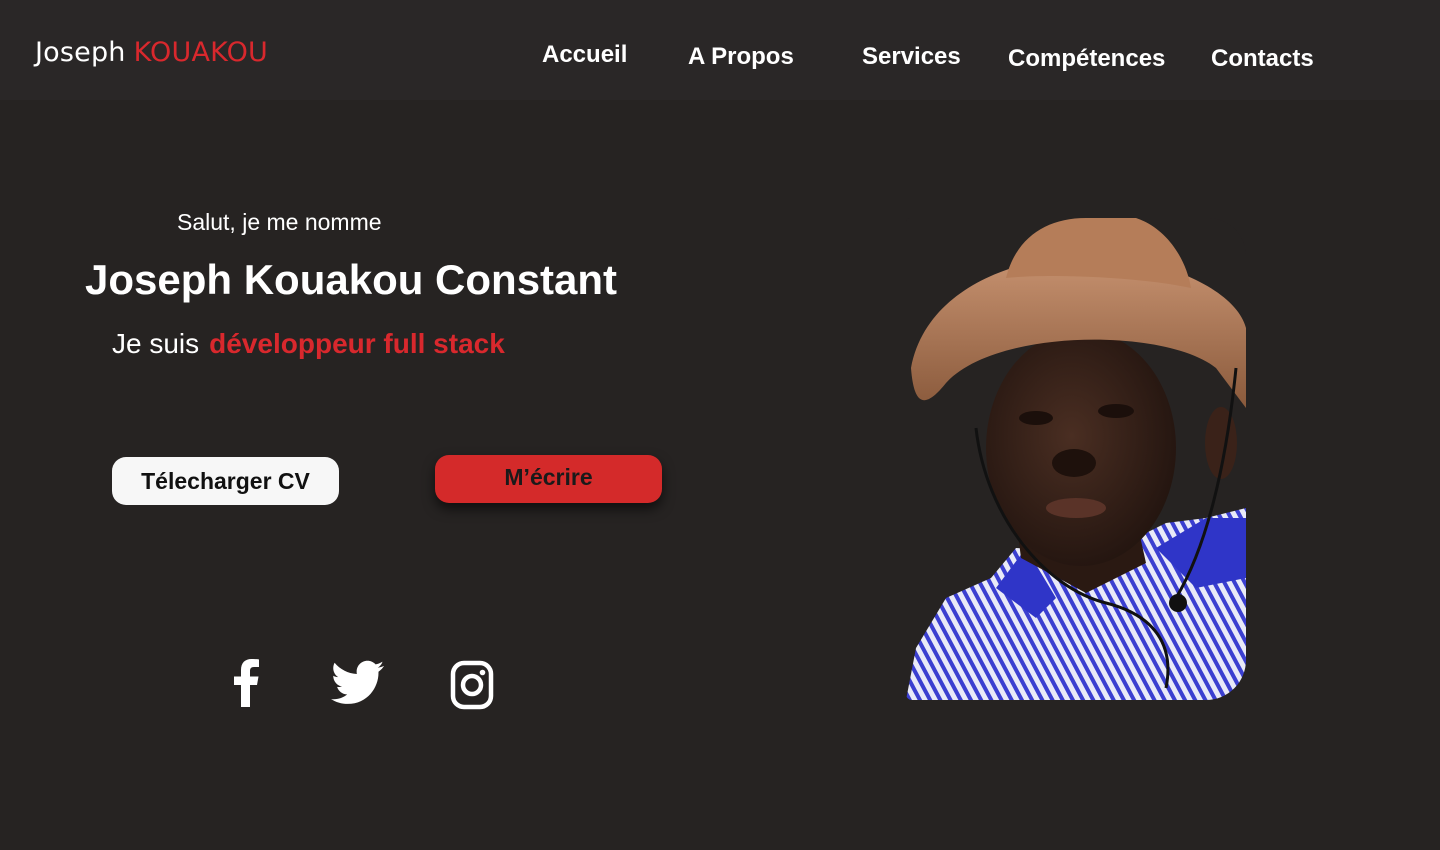 The image size is (1440, 850). I want to click on hero-role-line: Je suis développeur full stack, so click(308, 344).